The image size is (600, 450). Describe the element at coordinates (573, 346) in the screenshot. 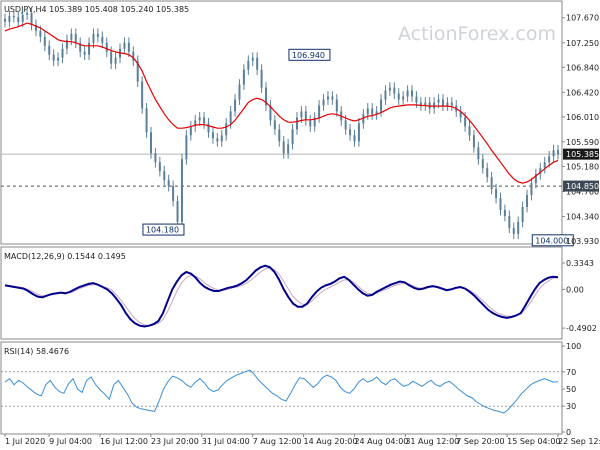

I see `rsi-tick-label: 100` at that location.